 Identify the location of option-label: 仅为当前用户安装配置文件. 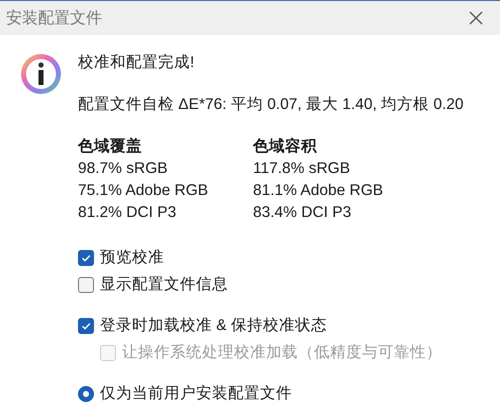
(196, 394).